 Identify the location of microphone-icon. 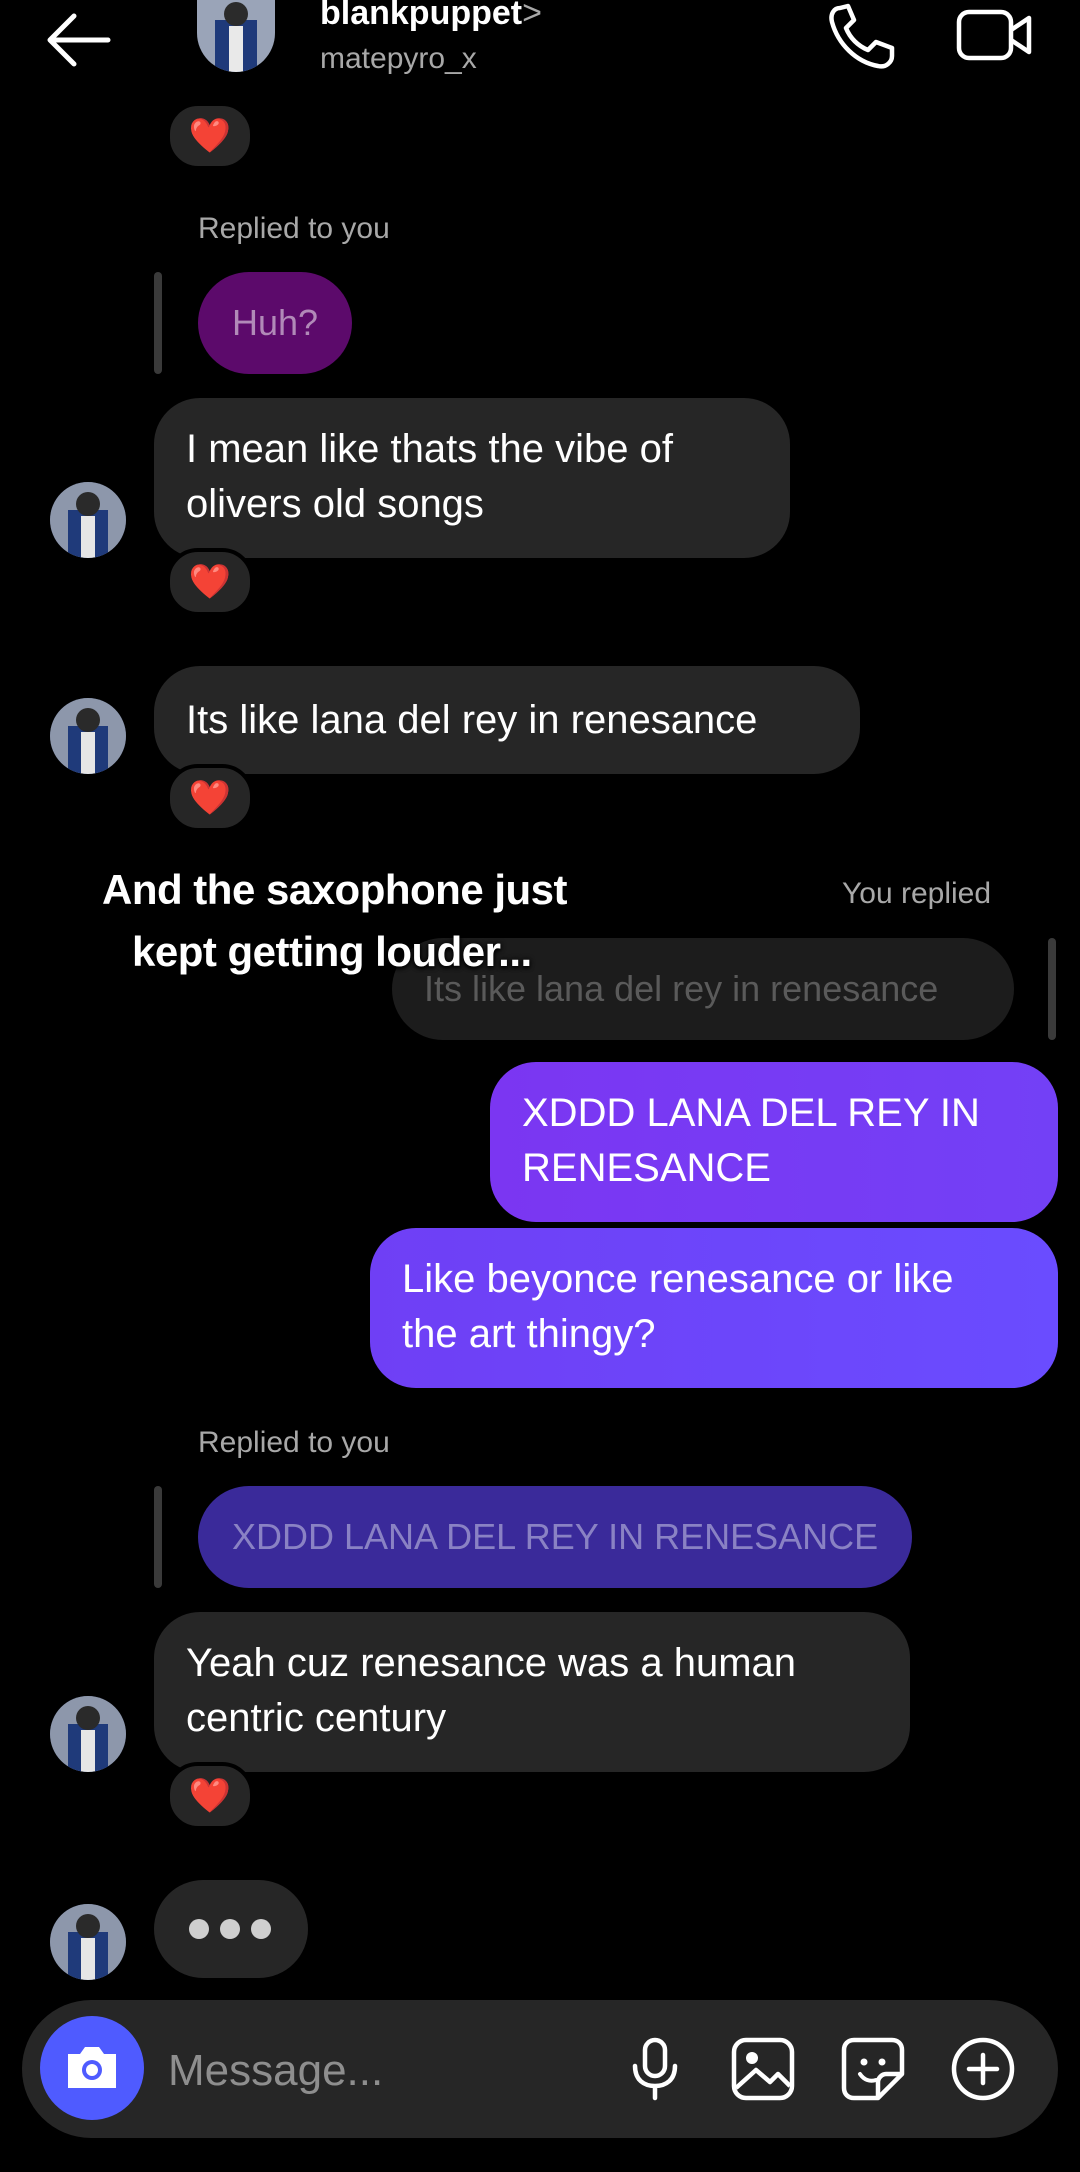
(655, 2069).